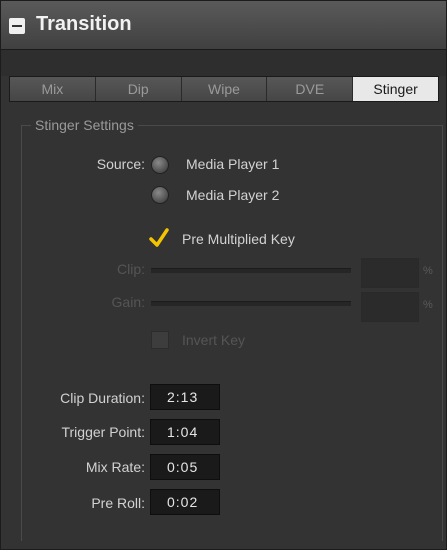  What do you see at coordinates (214, 340) in the screenshot?
I see `invert-key-label: Invert Key` at bounding box center [214, 340].